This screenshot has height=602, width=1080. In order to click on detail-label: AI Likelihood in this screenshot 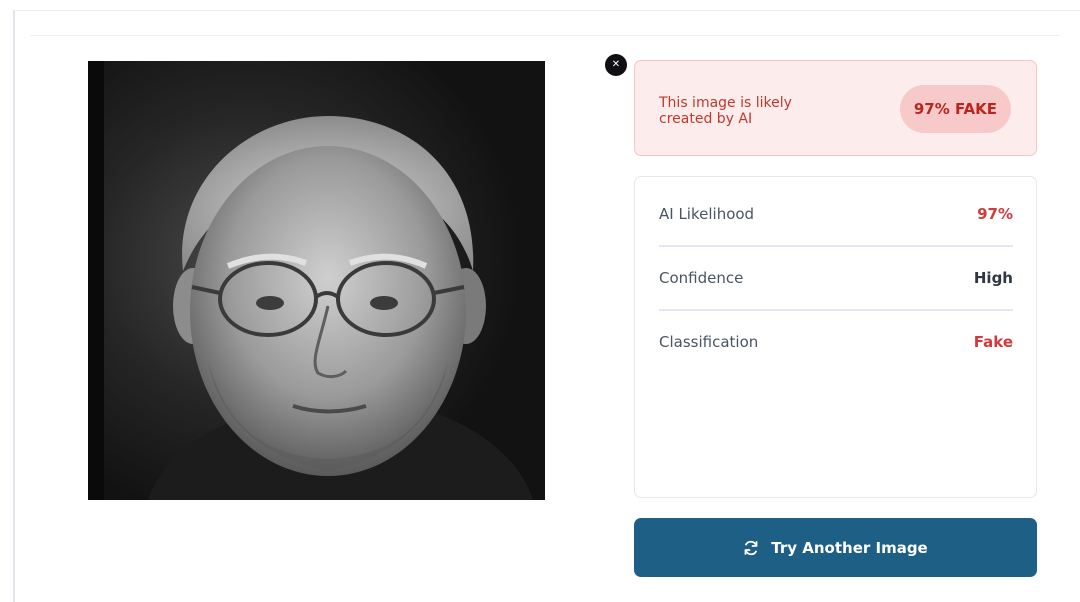, I will do `click(707, 214)`.